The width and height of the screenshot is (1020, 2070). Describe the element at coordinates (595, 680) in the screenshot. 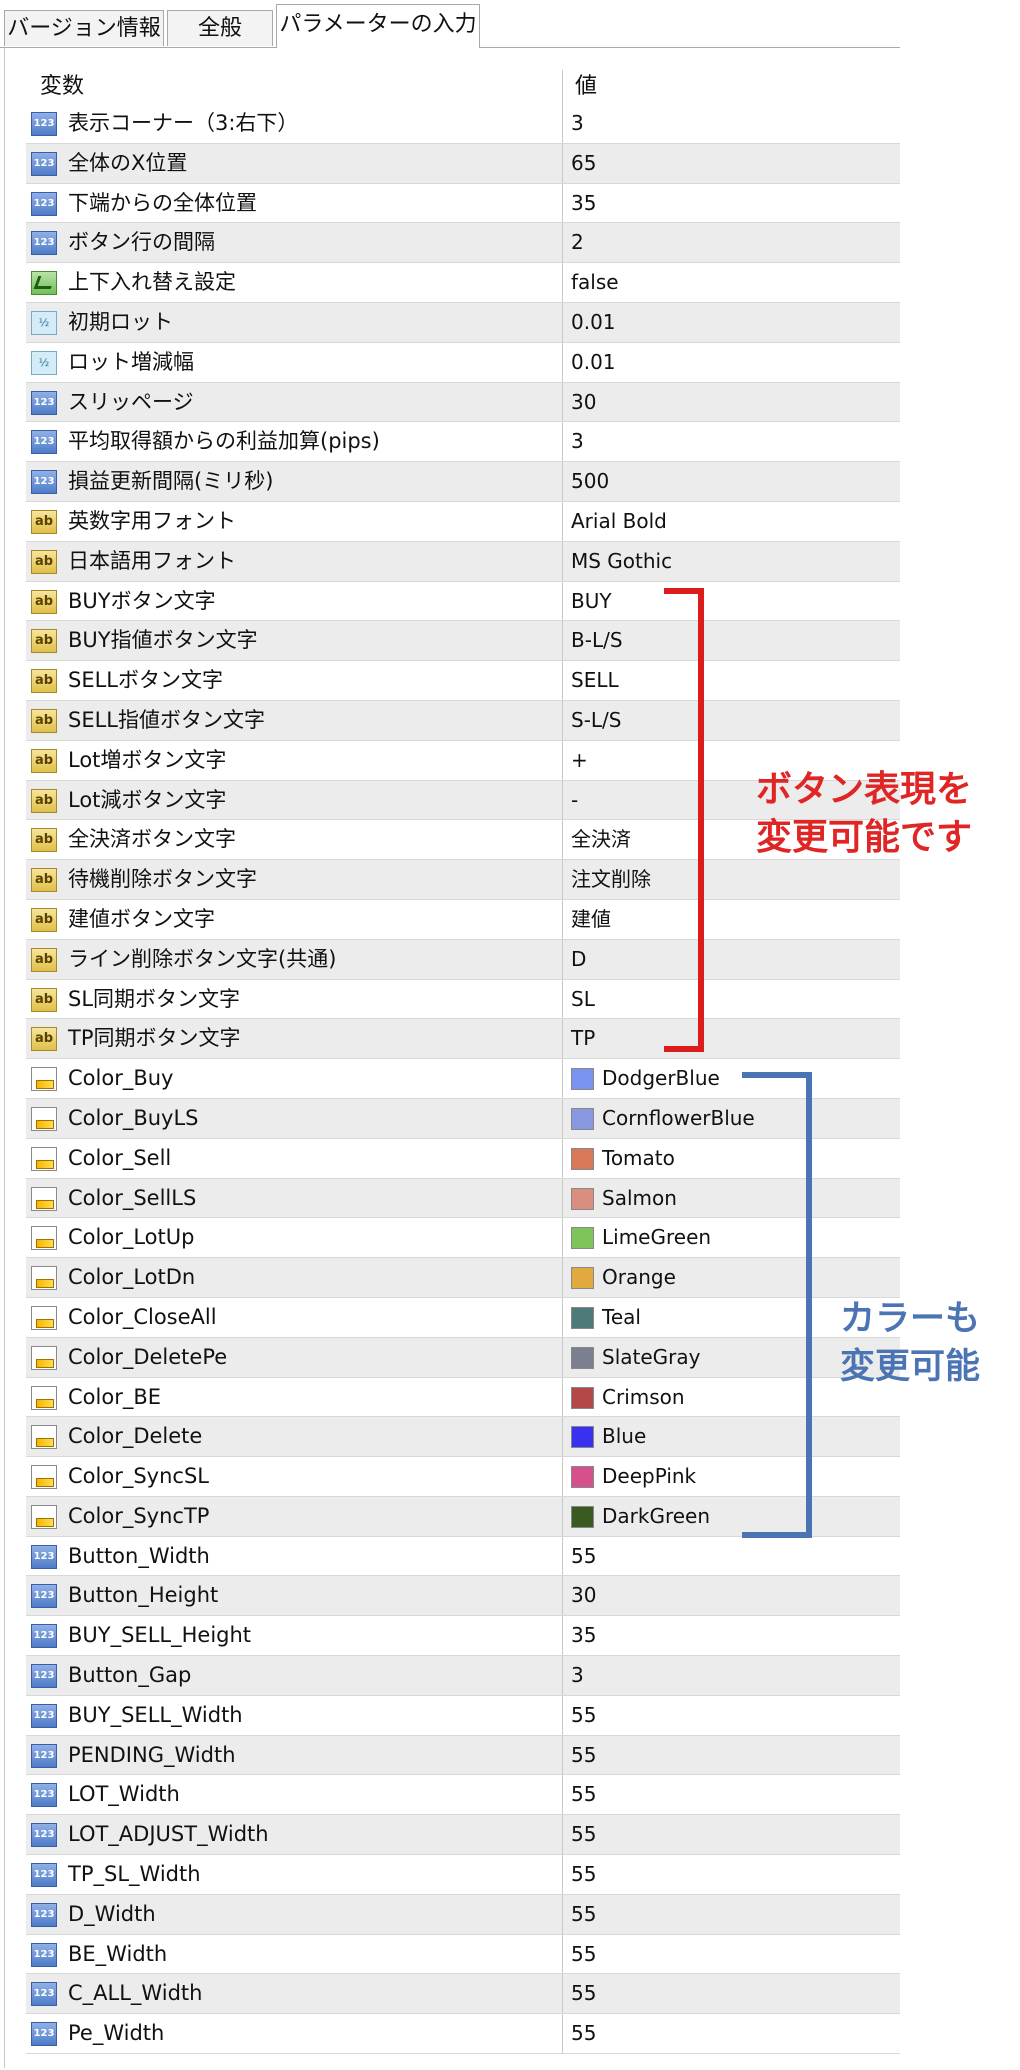

I see `parameter-value: SELL` at that location.